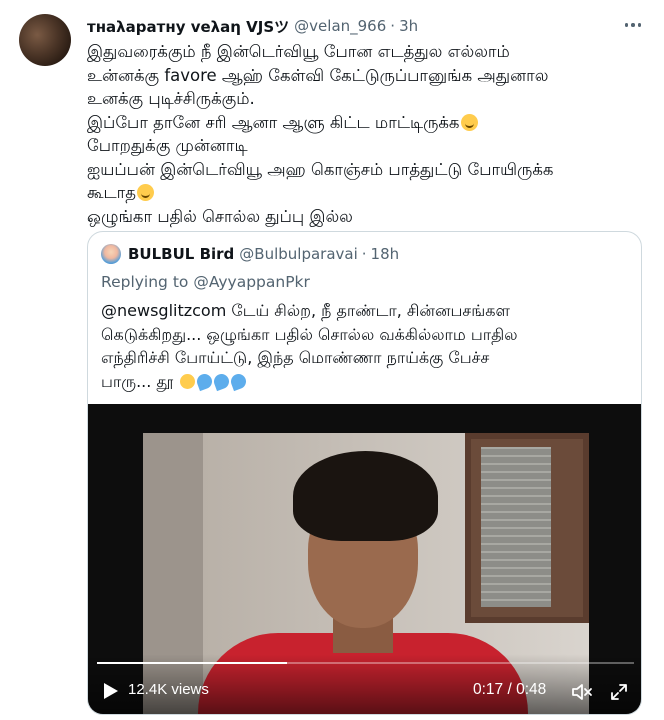 This screenshot has width=664, height=720. Describe the element at coordinates (171, 98) in the screenshot. I see `tweet-line: உனக்கு புடிச்சிருக்கும்.` at that location.